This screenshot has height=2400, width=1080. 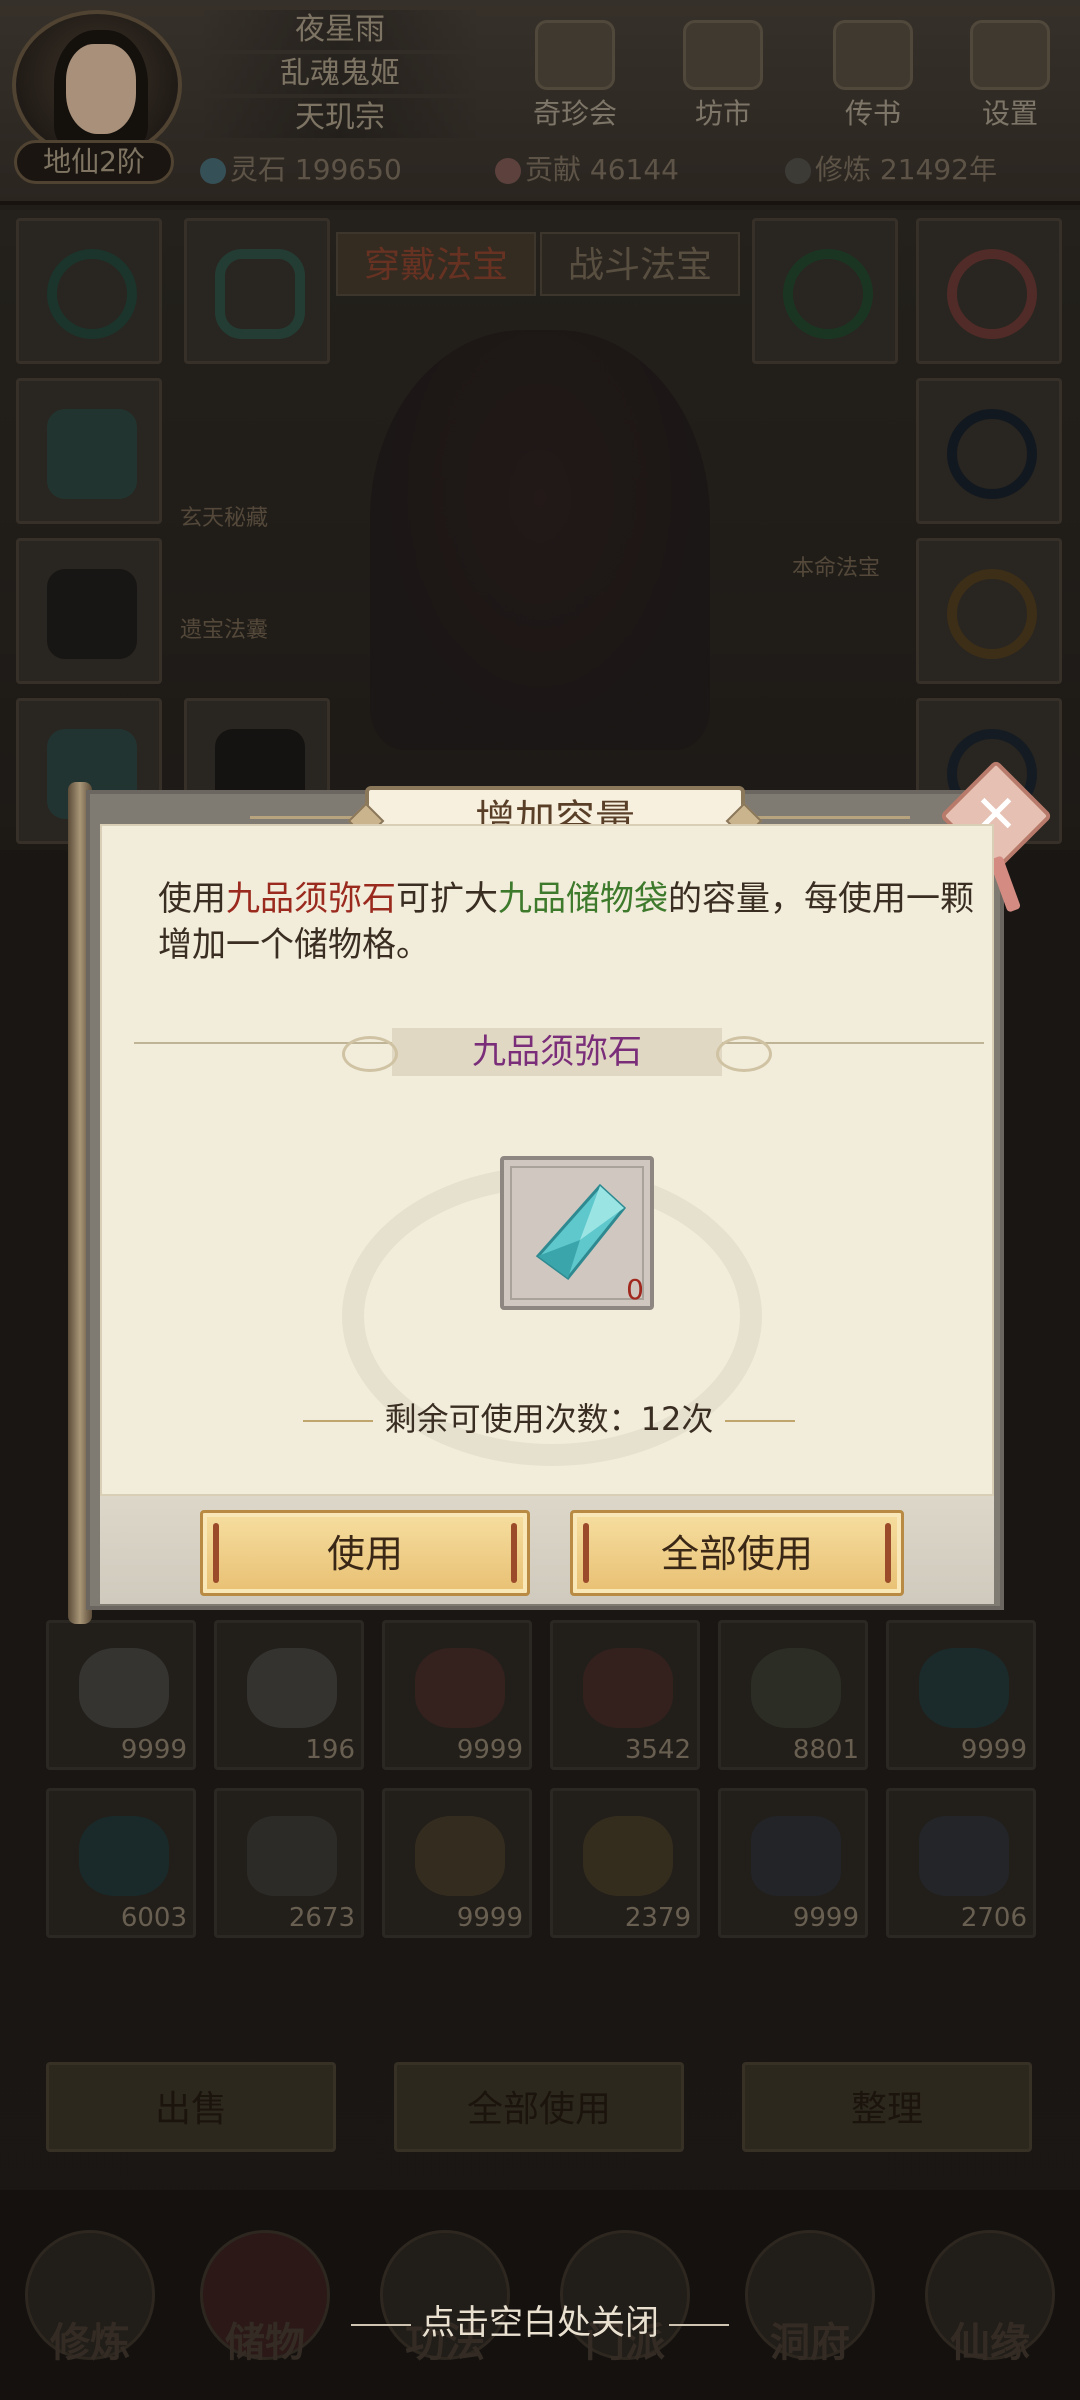 What do you see at coordinates (365, 1553) in the screenshot?
I see `use-button: 使用` at bounding box center [365, 1553].